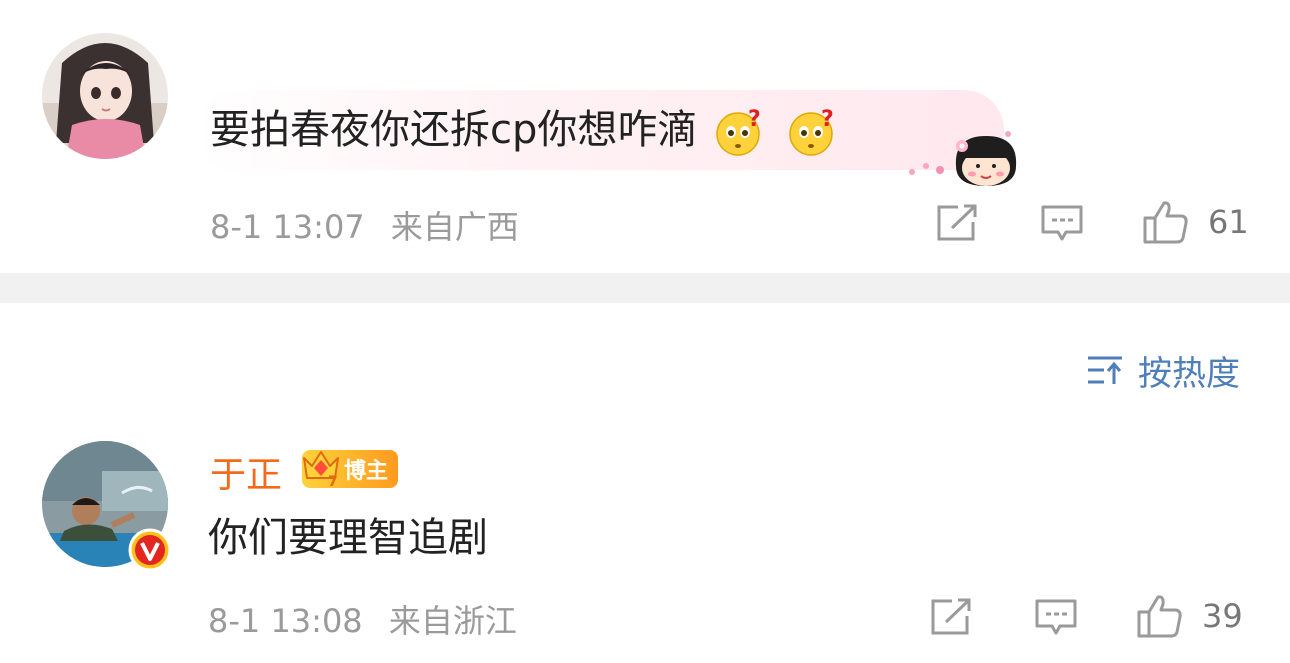  I want to click on like-count: 61, so click(1228, 222).